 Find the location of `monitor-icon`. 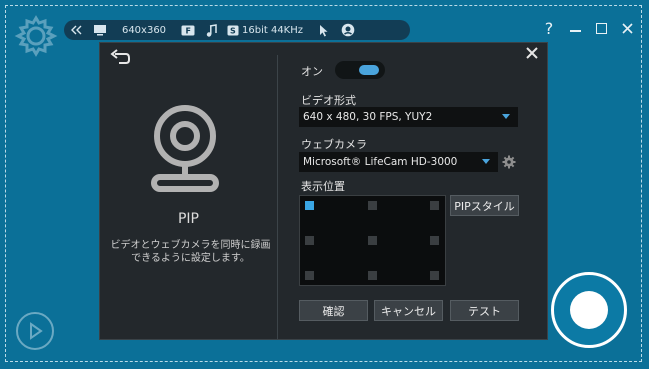

monitor-icon is located at coordinates (100, 30).